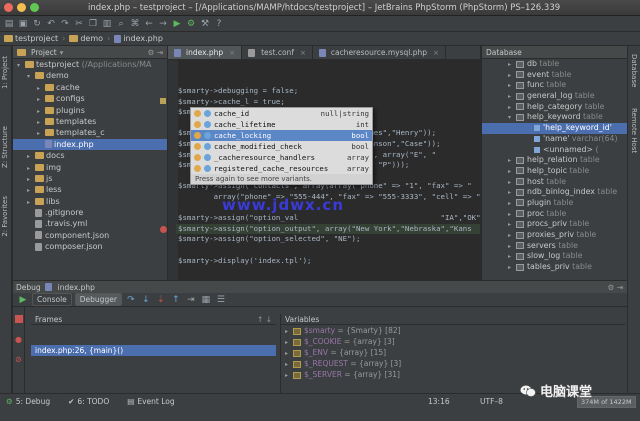 Image resolution: width=640 pixels, height=421 pixels. Describe the element at coordinates (90, 87) in the screenshot. I see `tree-item: ▸ cache` at that location.